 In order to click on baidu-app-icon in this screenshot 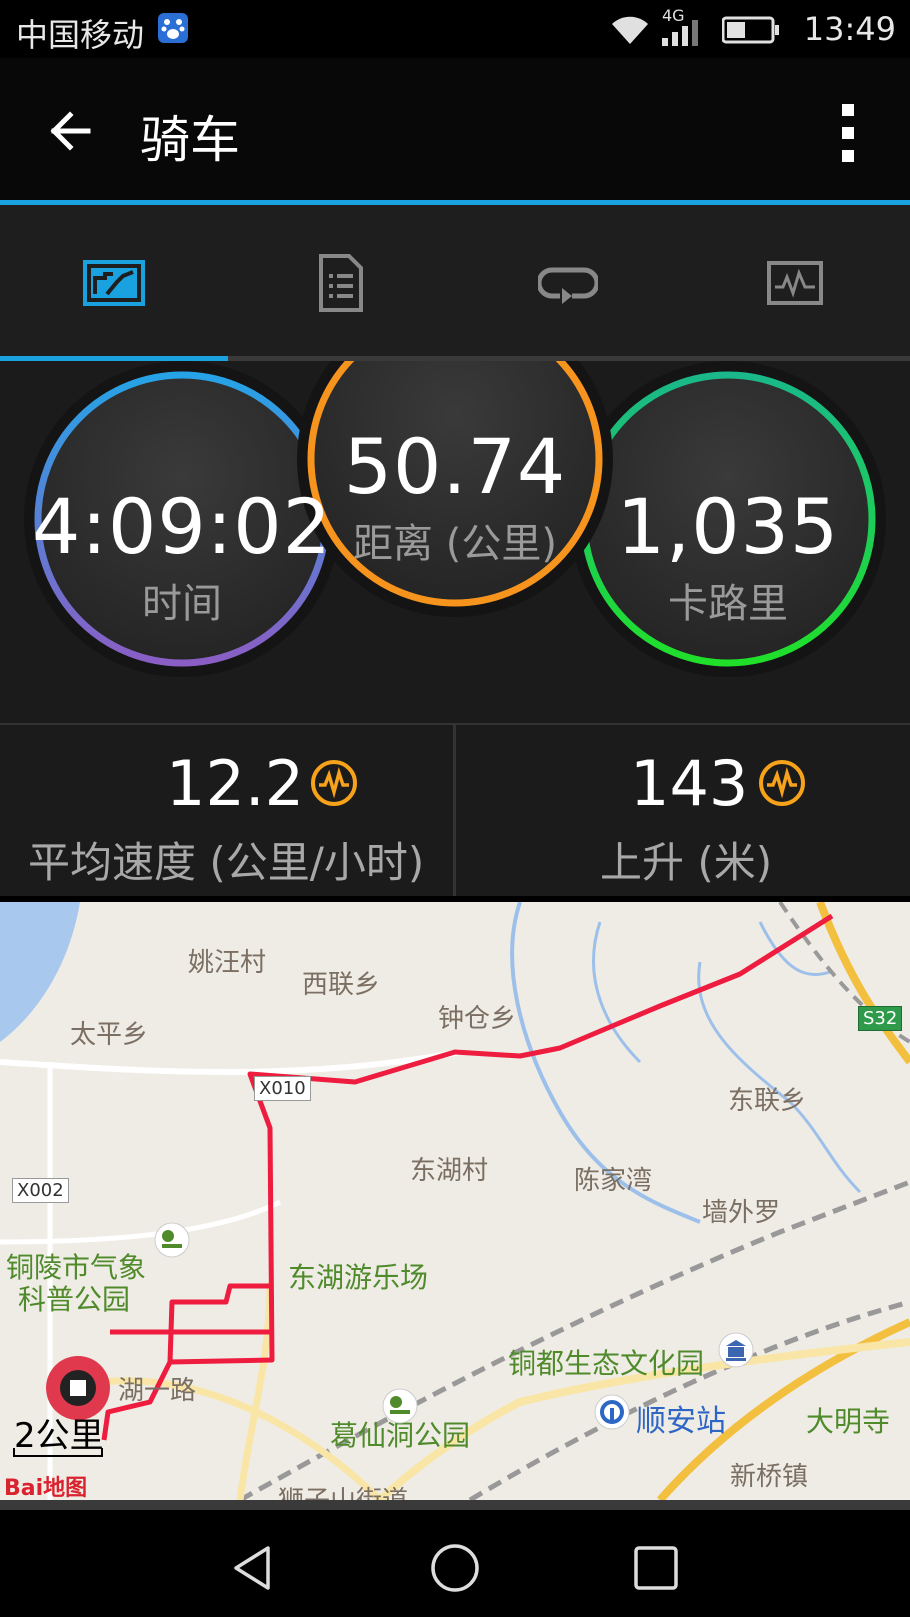, I will do `click(173, 28)`.